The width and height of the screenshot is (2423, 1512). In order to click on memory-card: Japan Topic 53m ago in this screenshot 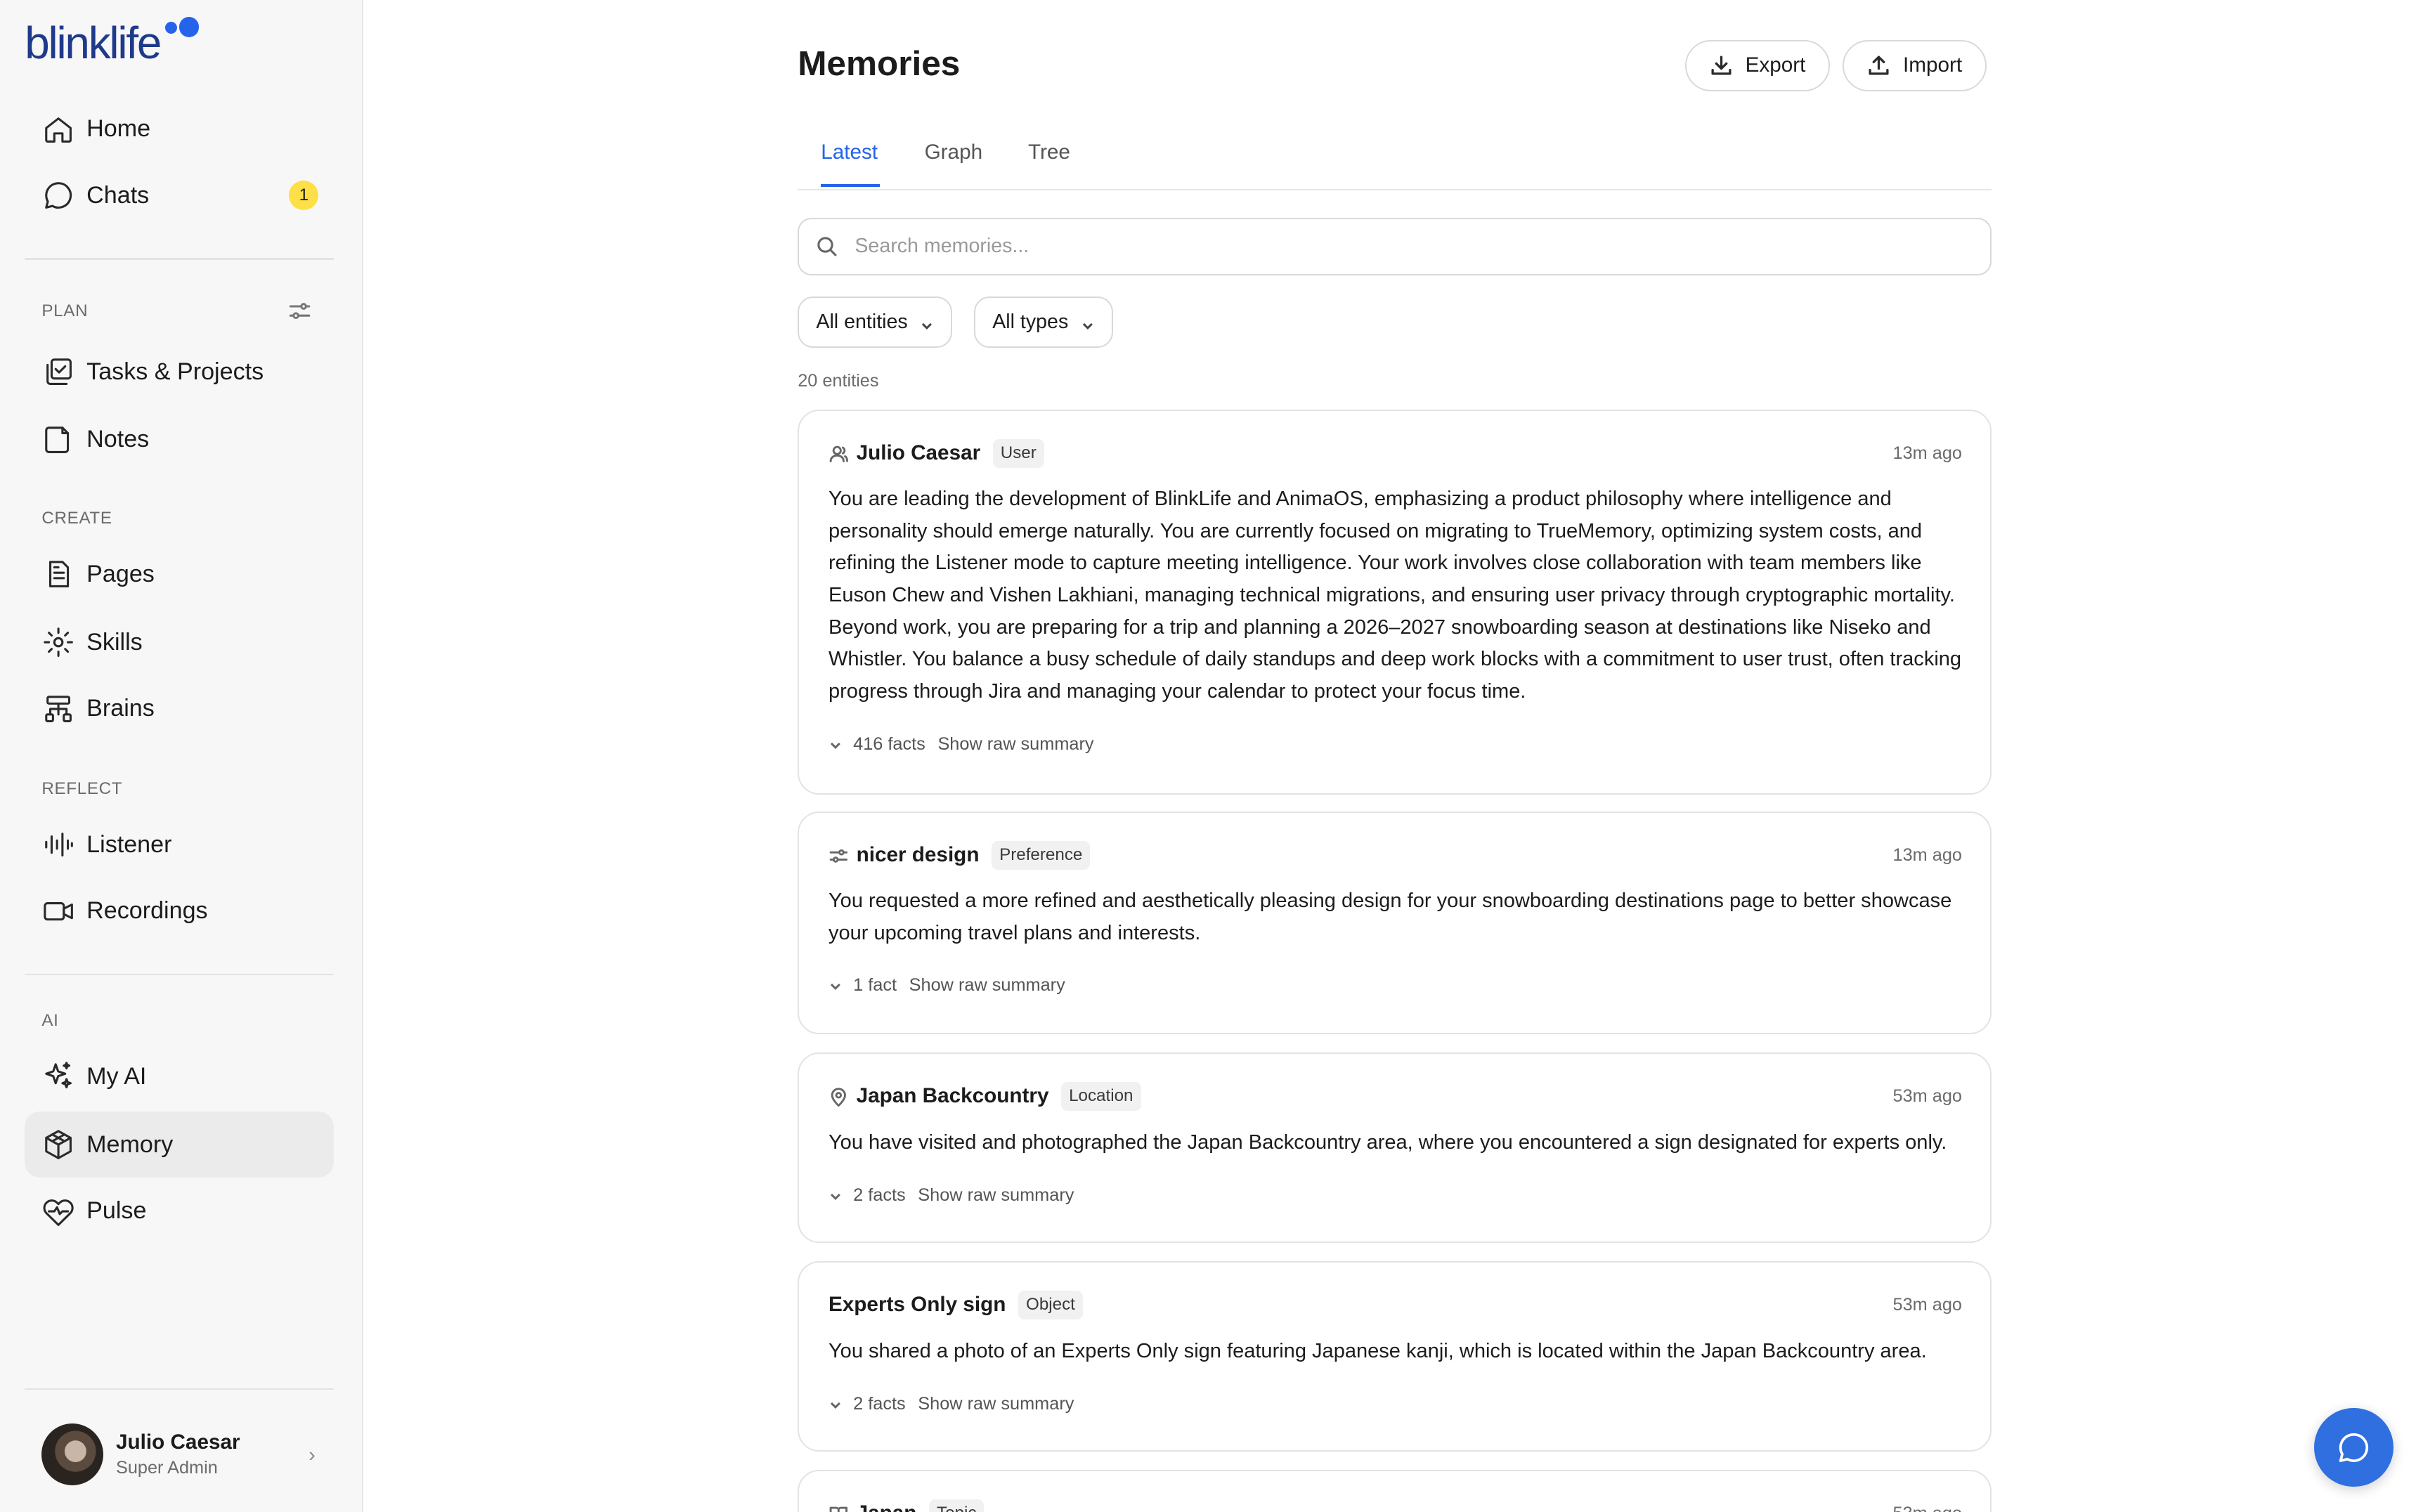, I will do `click(1395, 1491)`.